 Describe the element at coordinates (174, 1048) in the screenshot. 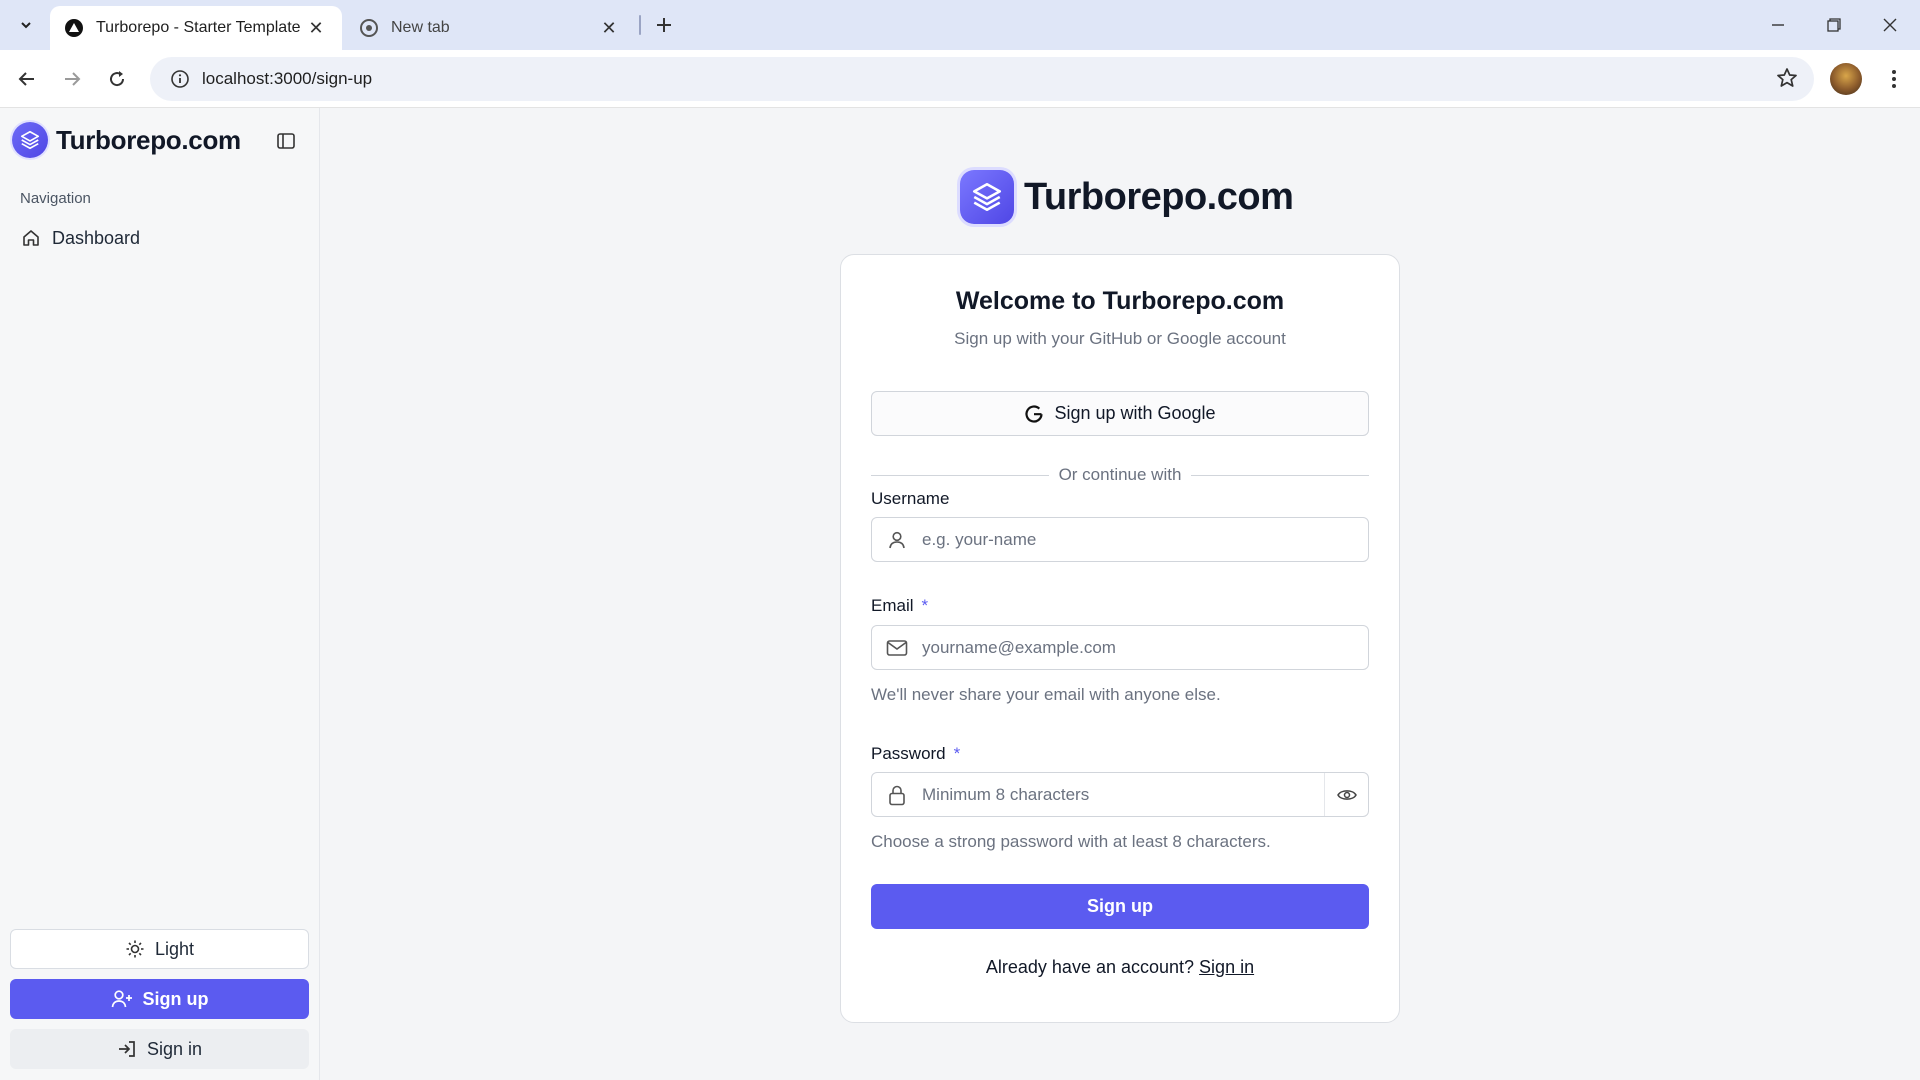

I see `sidebar-signin-label: Sign in` at that location.